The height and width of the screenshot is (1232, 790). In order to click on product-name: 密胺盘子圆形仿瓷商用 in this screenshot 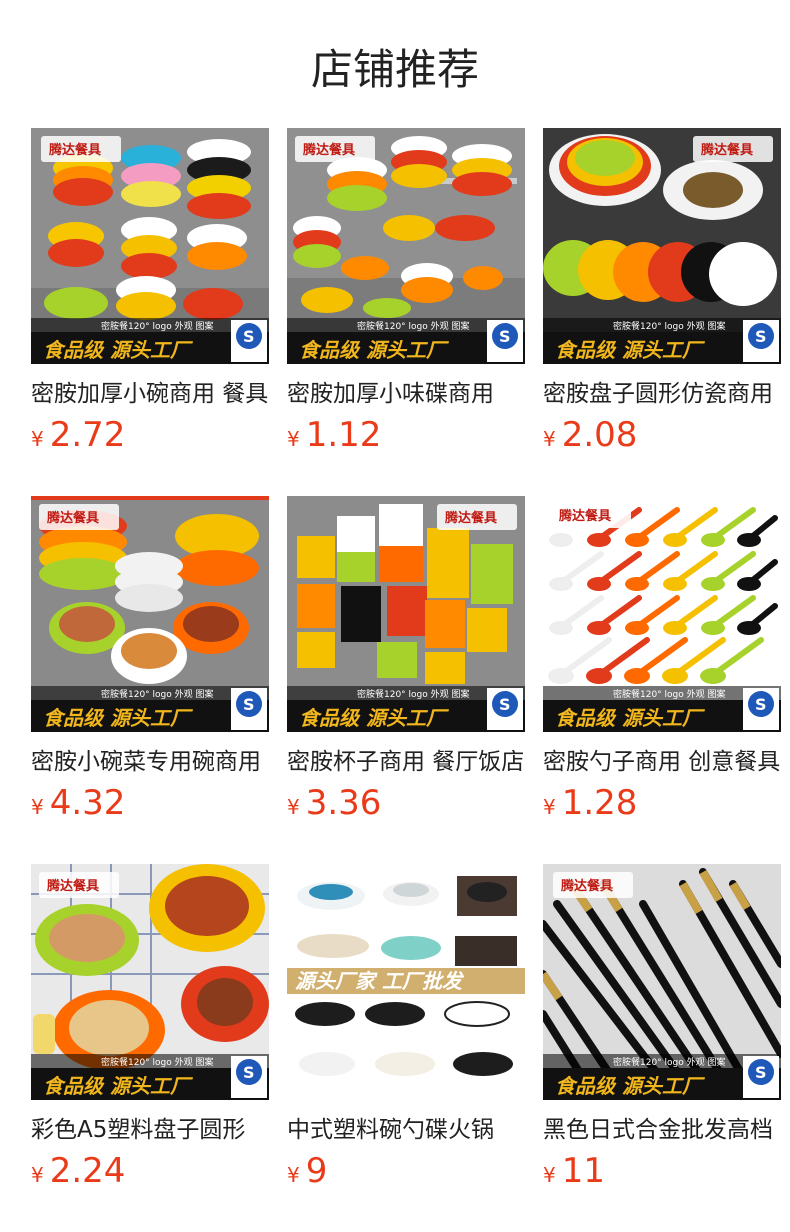, I will do `click(662, 394)`.